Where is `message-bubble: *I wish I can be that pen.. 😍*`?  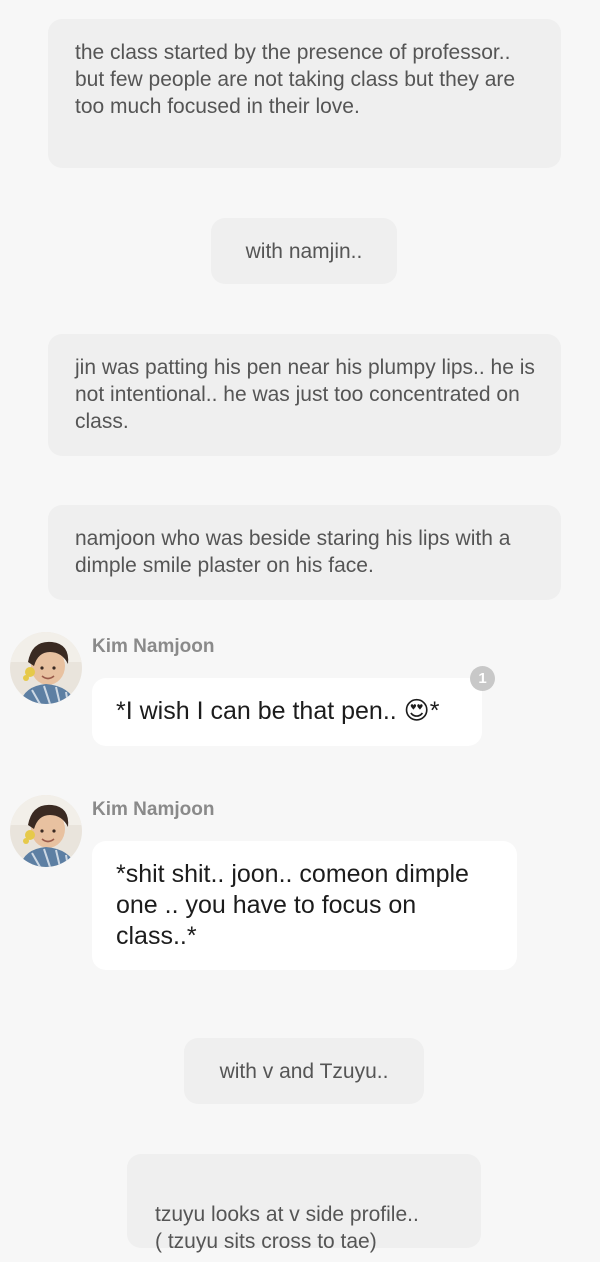 message-bubble: *I wish I can be that pen.. 😍* is located at coordinates (287, 712).